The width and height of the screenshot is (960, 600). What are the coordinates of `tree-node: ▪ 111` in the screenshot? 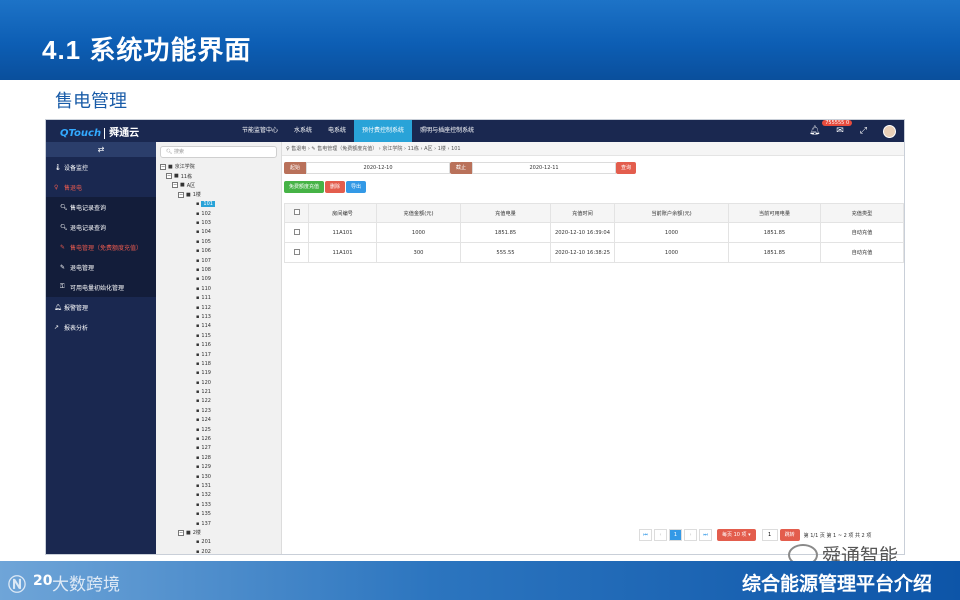 It's located at (218, 297).